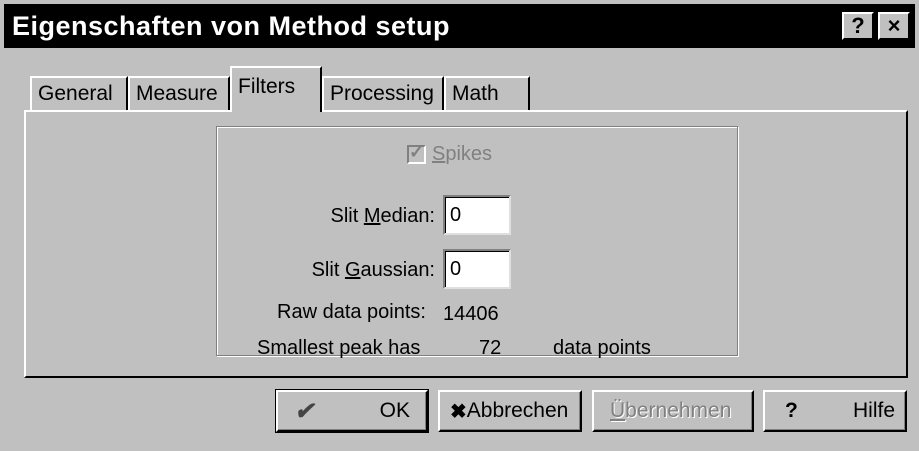  I want to click on help-button: ? Hilfe, so click(835, 411).